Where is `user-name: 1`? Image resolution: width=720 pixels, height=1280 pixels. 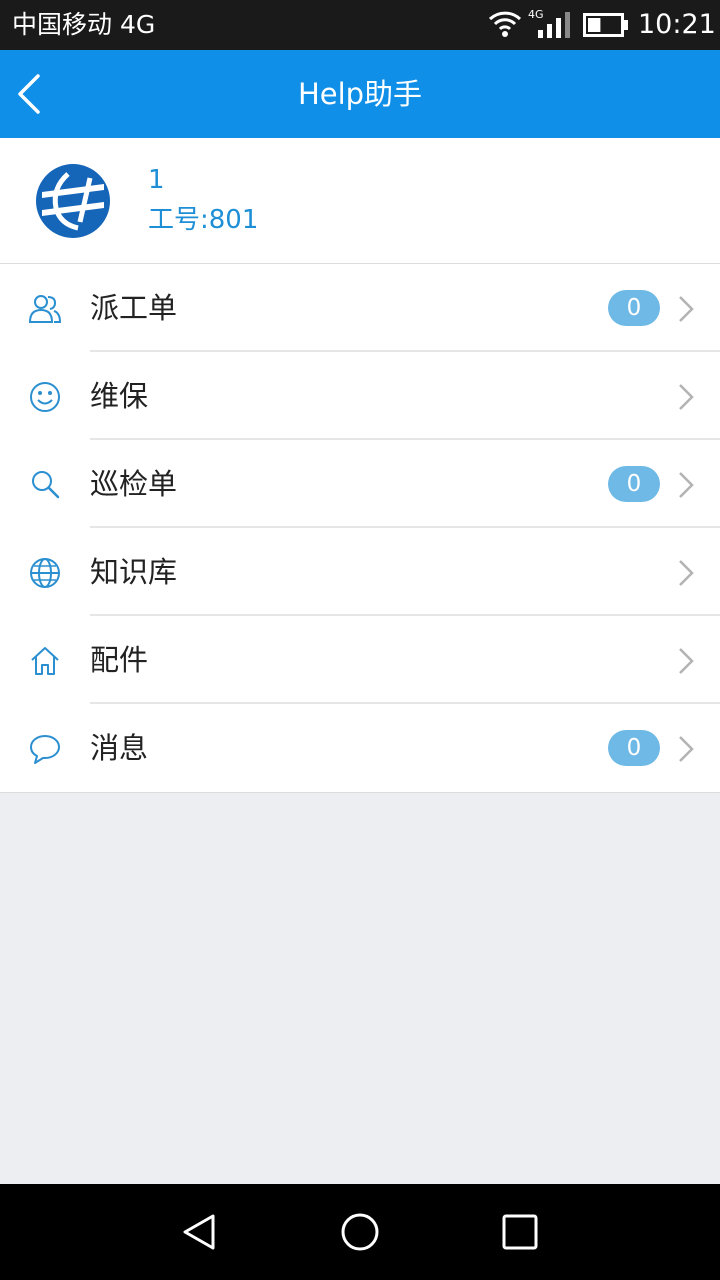 user-name: 1 is located at coordinates (156, 180).